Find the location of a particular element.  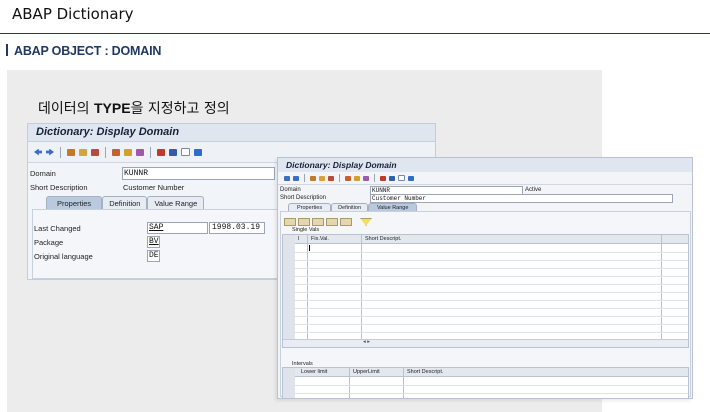

short-description-field: Customer Number is located at coordinates (521, 198).